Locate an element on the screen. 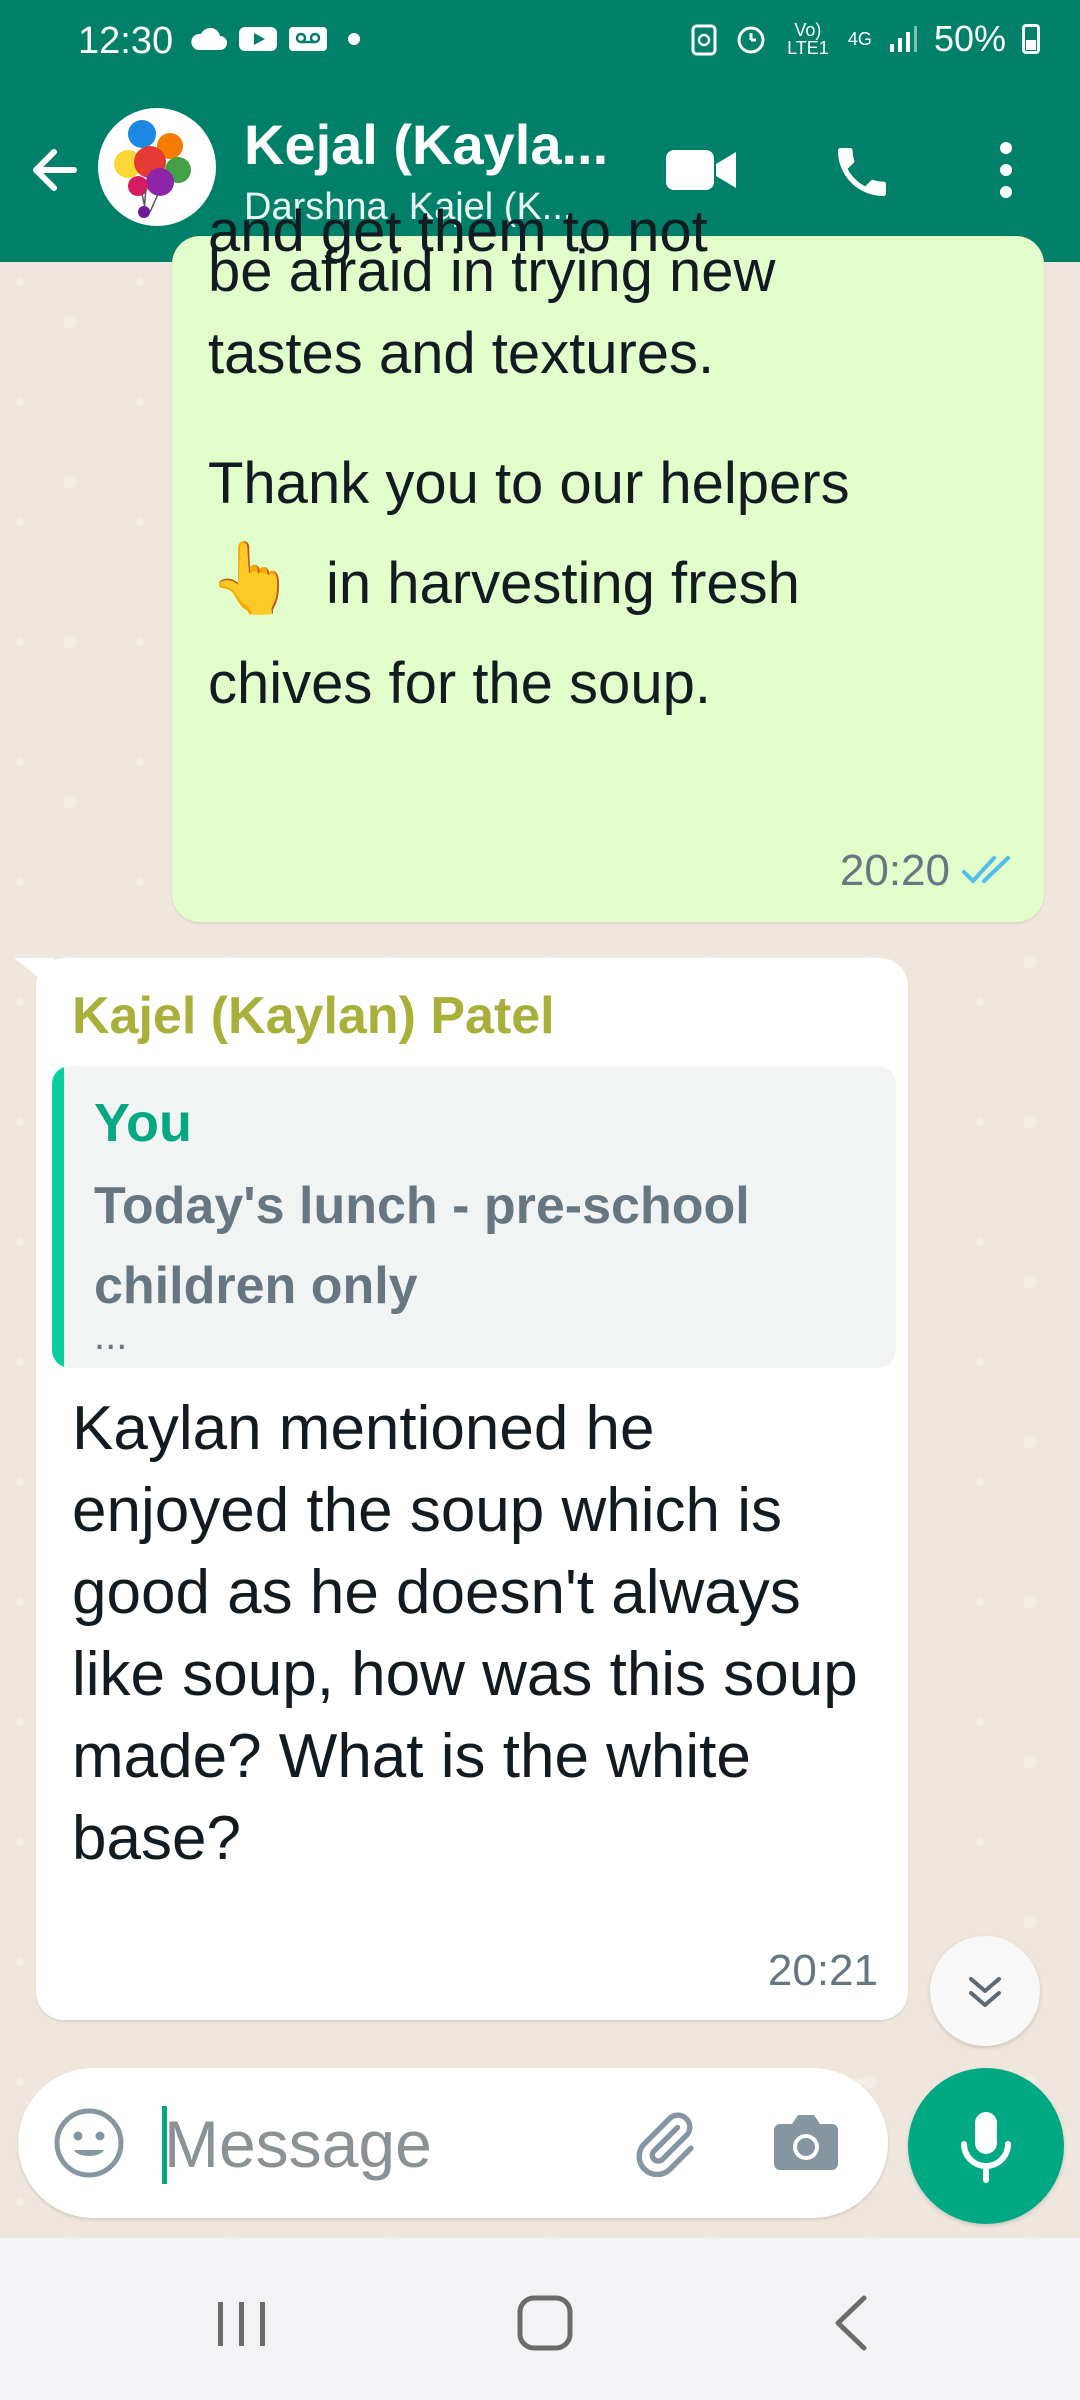  status-bar: 12:30 Vo) LTE1 4G 50% is located at coordinates (540, 43).